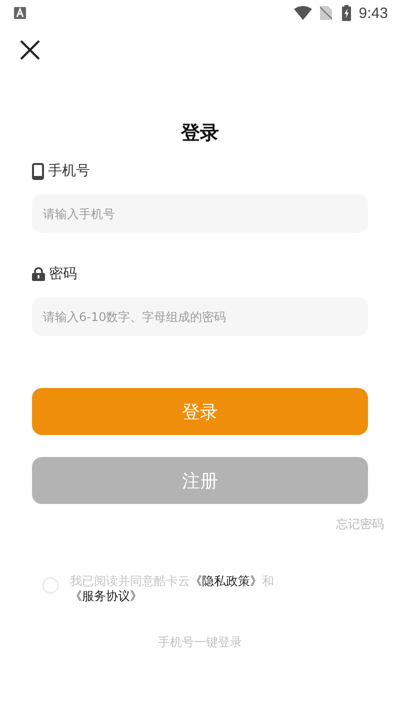 This screenshot has height=712, width=400. What do you see at coordinates (106, 596) in the screenshot?
I see `agreement-link: 《服务协议》` at bounding box center [106, 596].